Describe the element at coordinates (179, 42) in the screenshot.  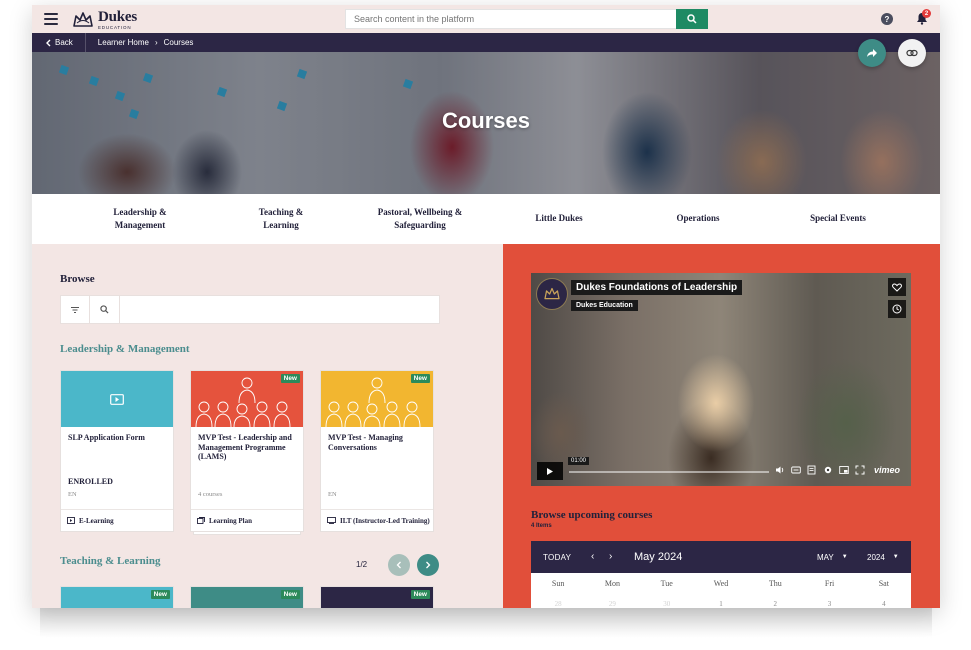
I see `breadcrumb-courses: Courses` at that location.